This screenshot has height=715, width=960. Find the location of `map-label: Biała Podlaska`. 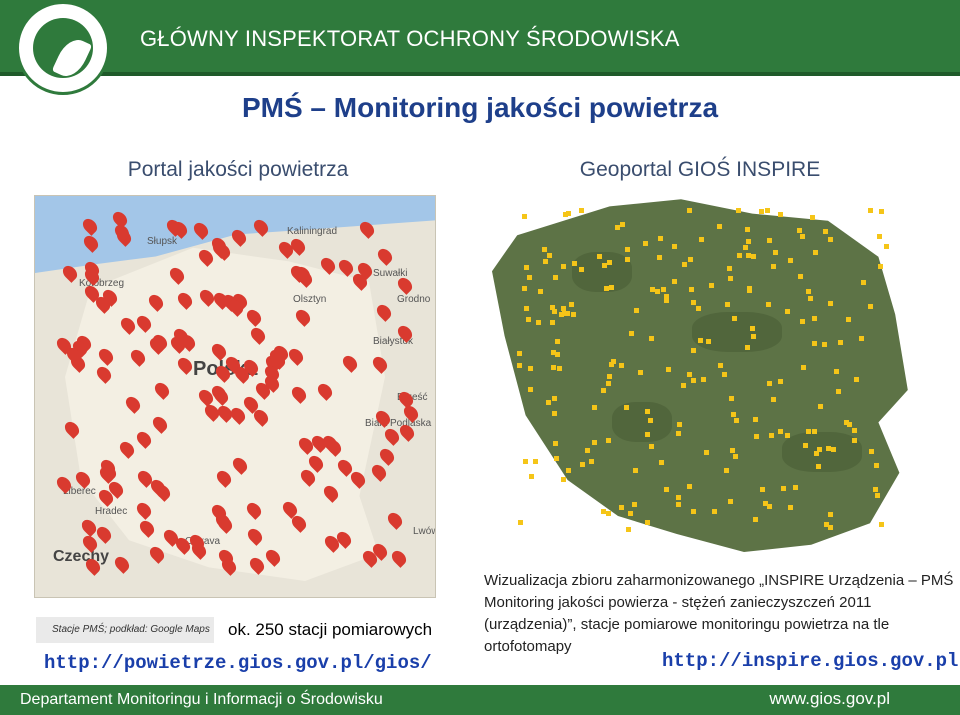

map-label: Biała Podlaska is located at coordinates (398, 423).